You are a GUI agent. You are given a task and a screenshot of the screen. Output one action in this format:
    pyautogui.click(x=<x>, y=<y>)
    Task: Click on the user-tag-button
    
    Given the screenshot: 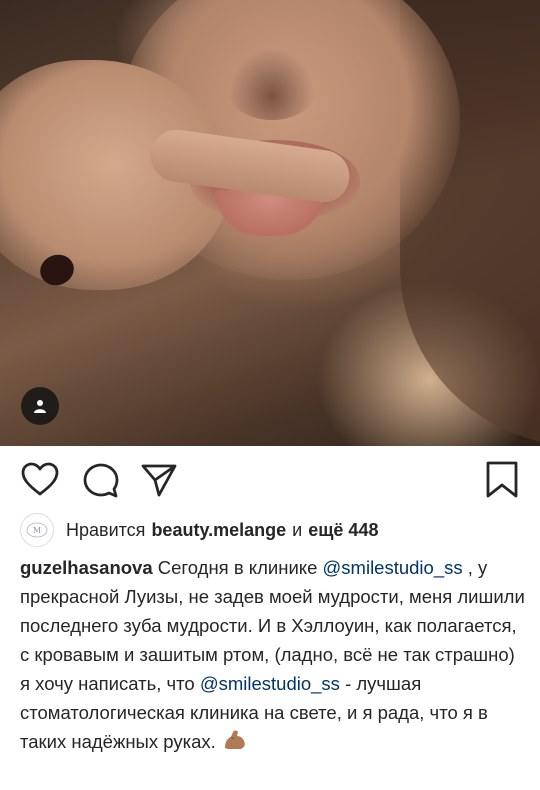 What is the action you would take?
    pyautogui.click(x=40, y=406)
    